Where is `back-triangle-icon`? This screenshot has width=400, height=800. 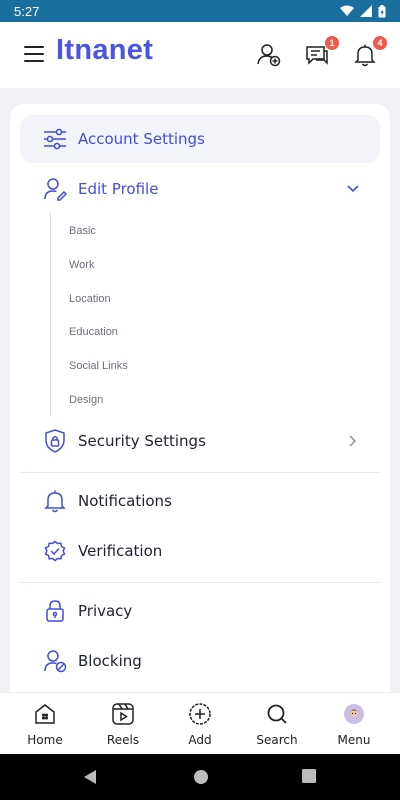 back-triangle-icon is located at coordinates (90, 779).